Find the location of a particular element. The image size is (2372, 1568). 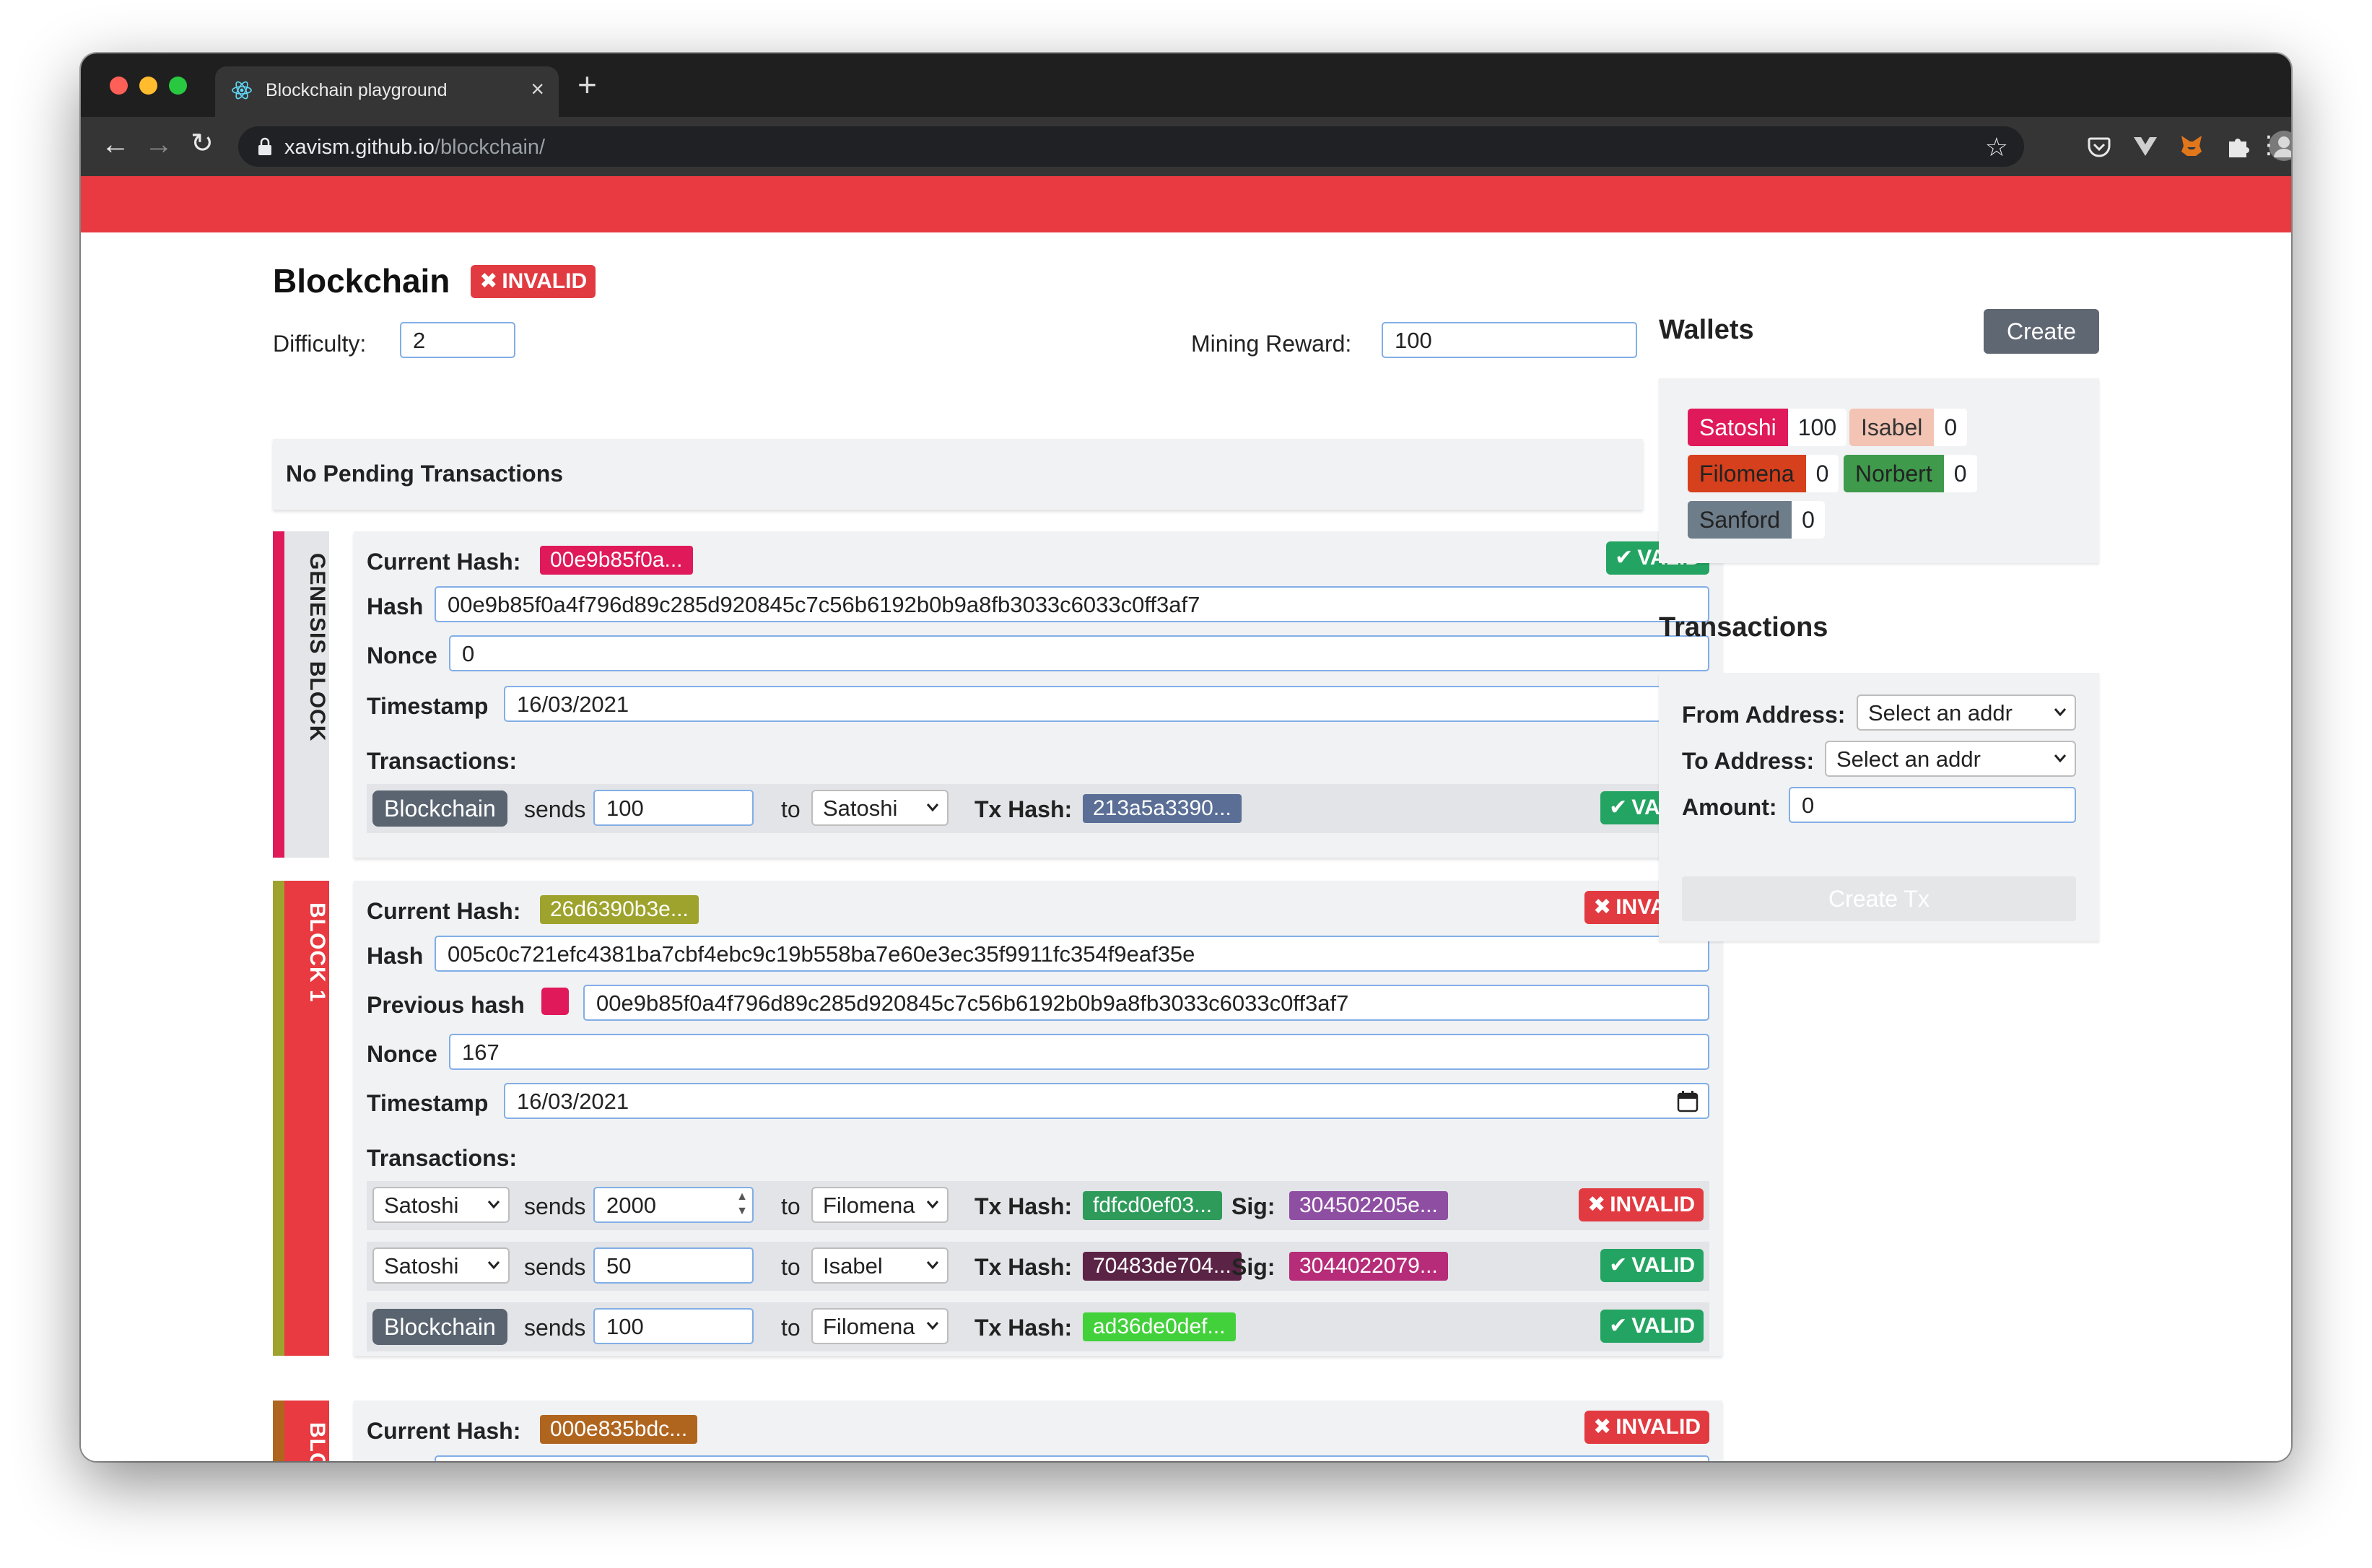

amount-input: 0 is located at coordinates (1933, 805).